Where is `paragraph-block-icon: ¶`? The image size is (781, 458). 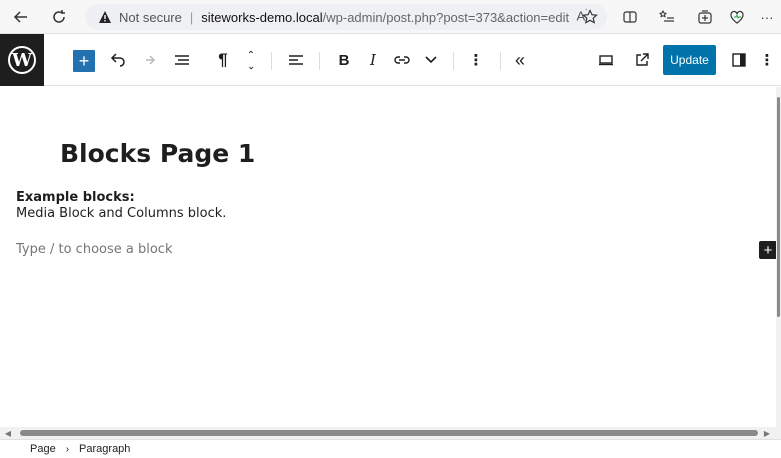 paragraph-block-icon: ¶ is located at coordinates (223, 60).